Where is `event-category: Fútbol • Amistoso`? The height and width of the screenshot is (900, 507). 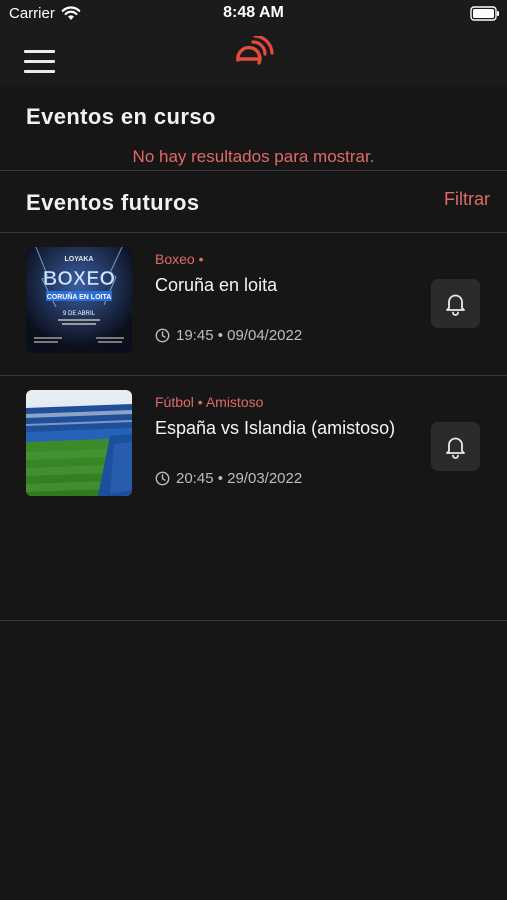
event-category: Fútbol • Amistoso is located at coordinates (209, 402).